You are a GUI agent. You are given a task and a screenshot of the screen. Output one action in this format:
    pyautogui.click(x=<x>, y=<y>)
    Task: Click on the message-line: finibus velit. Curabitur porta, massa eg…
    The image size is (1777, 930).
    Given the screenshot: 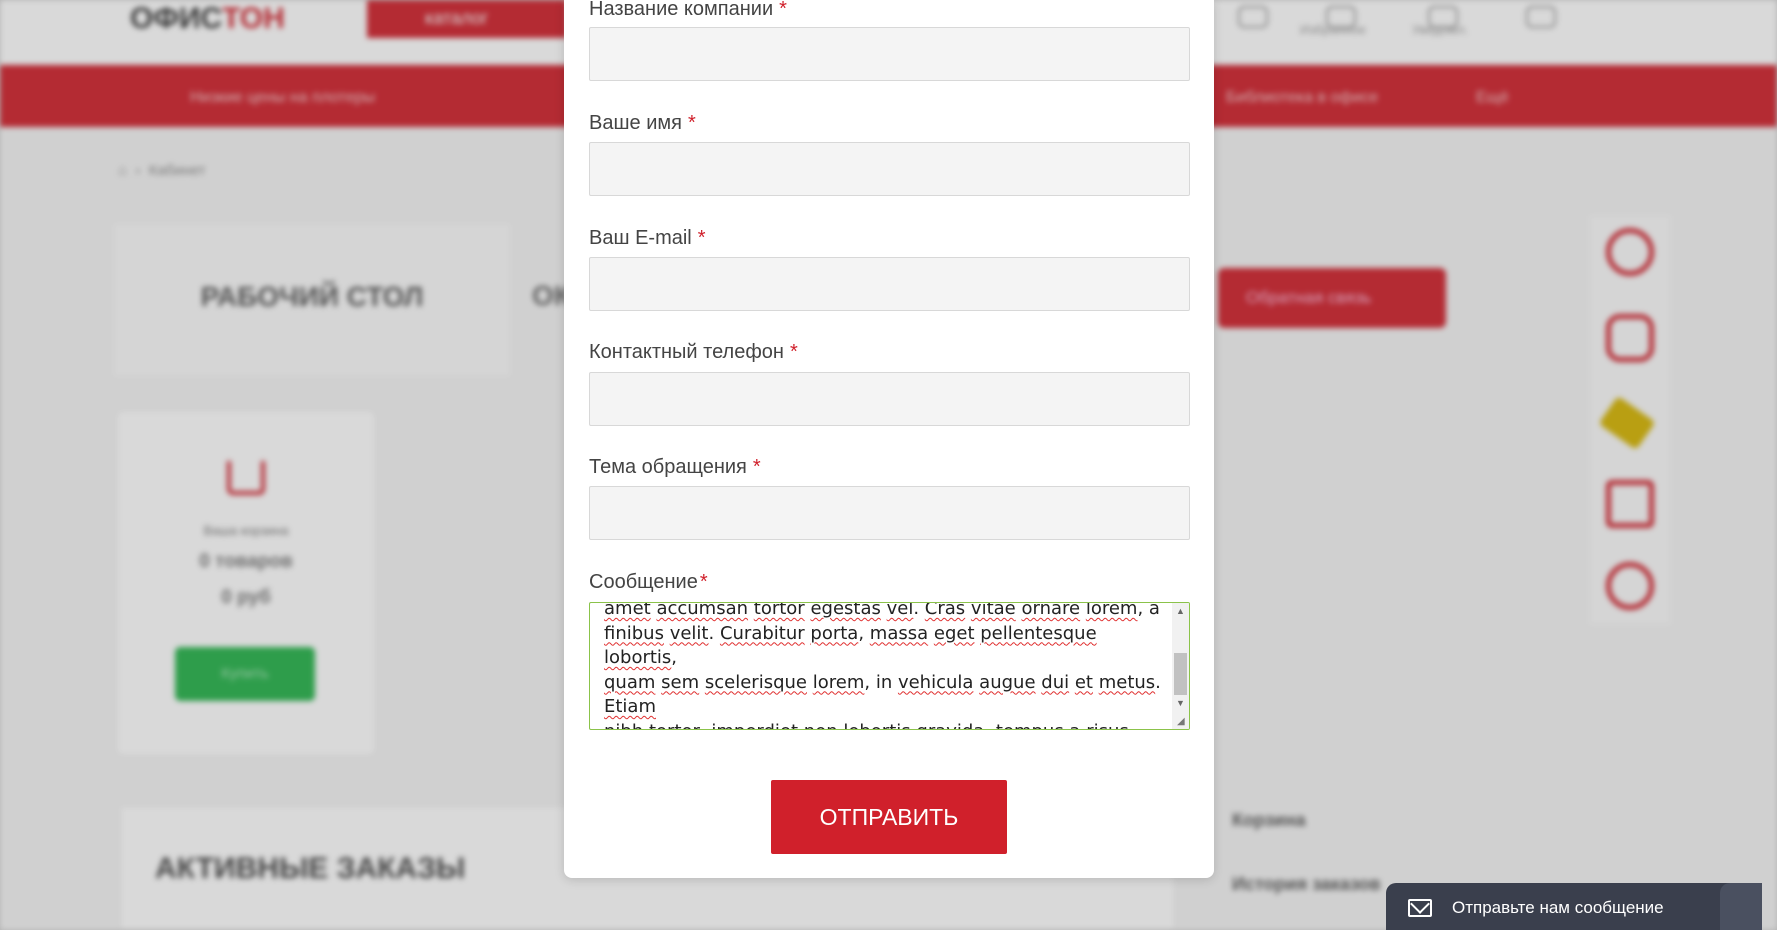 What is the action you would take?
    pyautogui.click(x=850, y=645)
    